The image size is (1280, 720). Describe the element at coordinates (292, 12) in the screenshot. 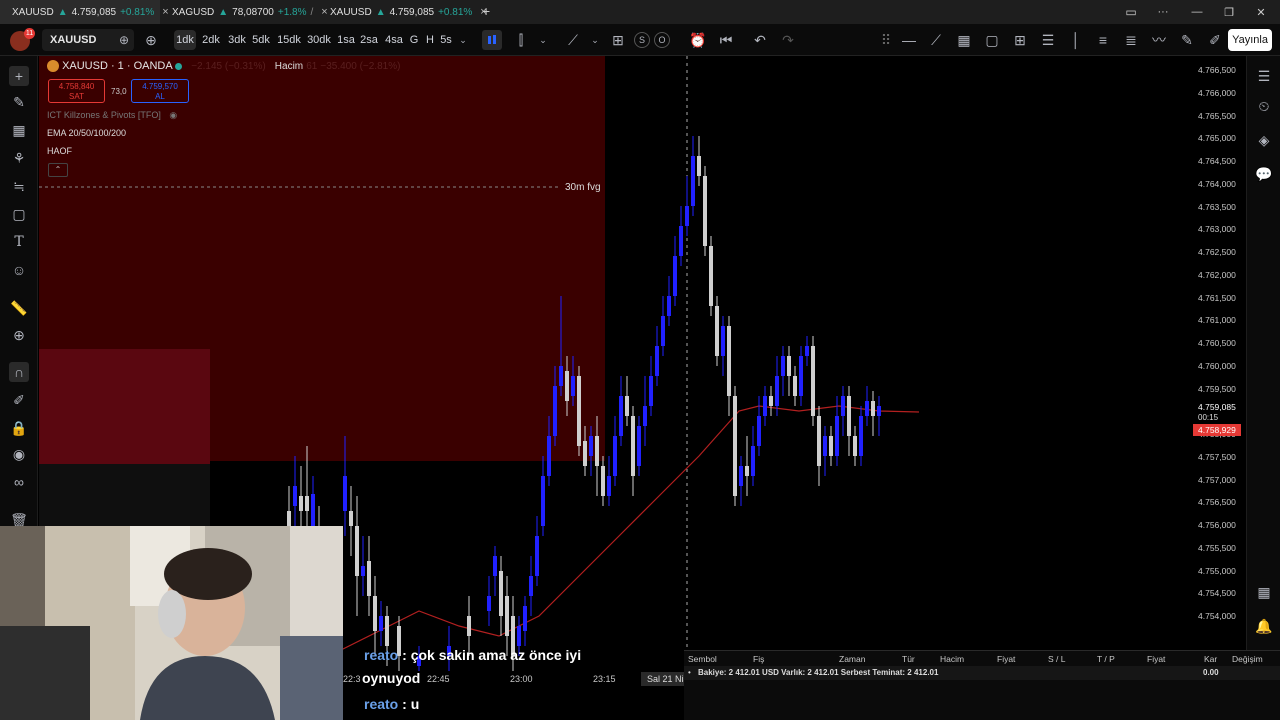

I see `tab-change: +1.8%` at that location.